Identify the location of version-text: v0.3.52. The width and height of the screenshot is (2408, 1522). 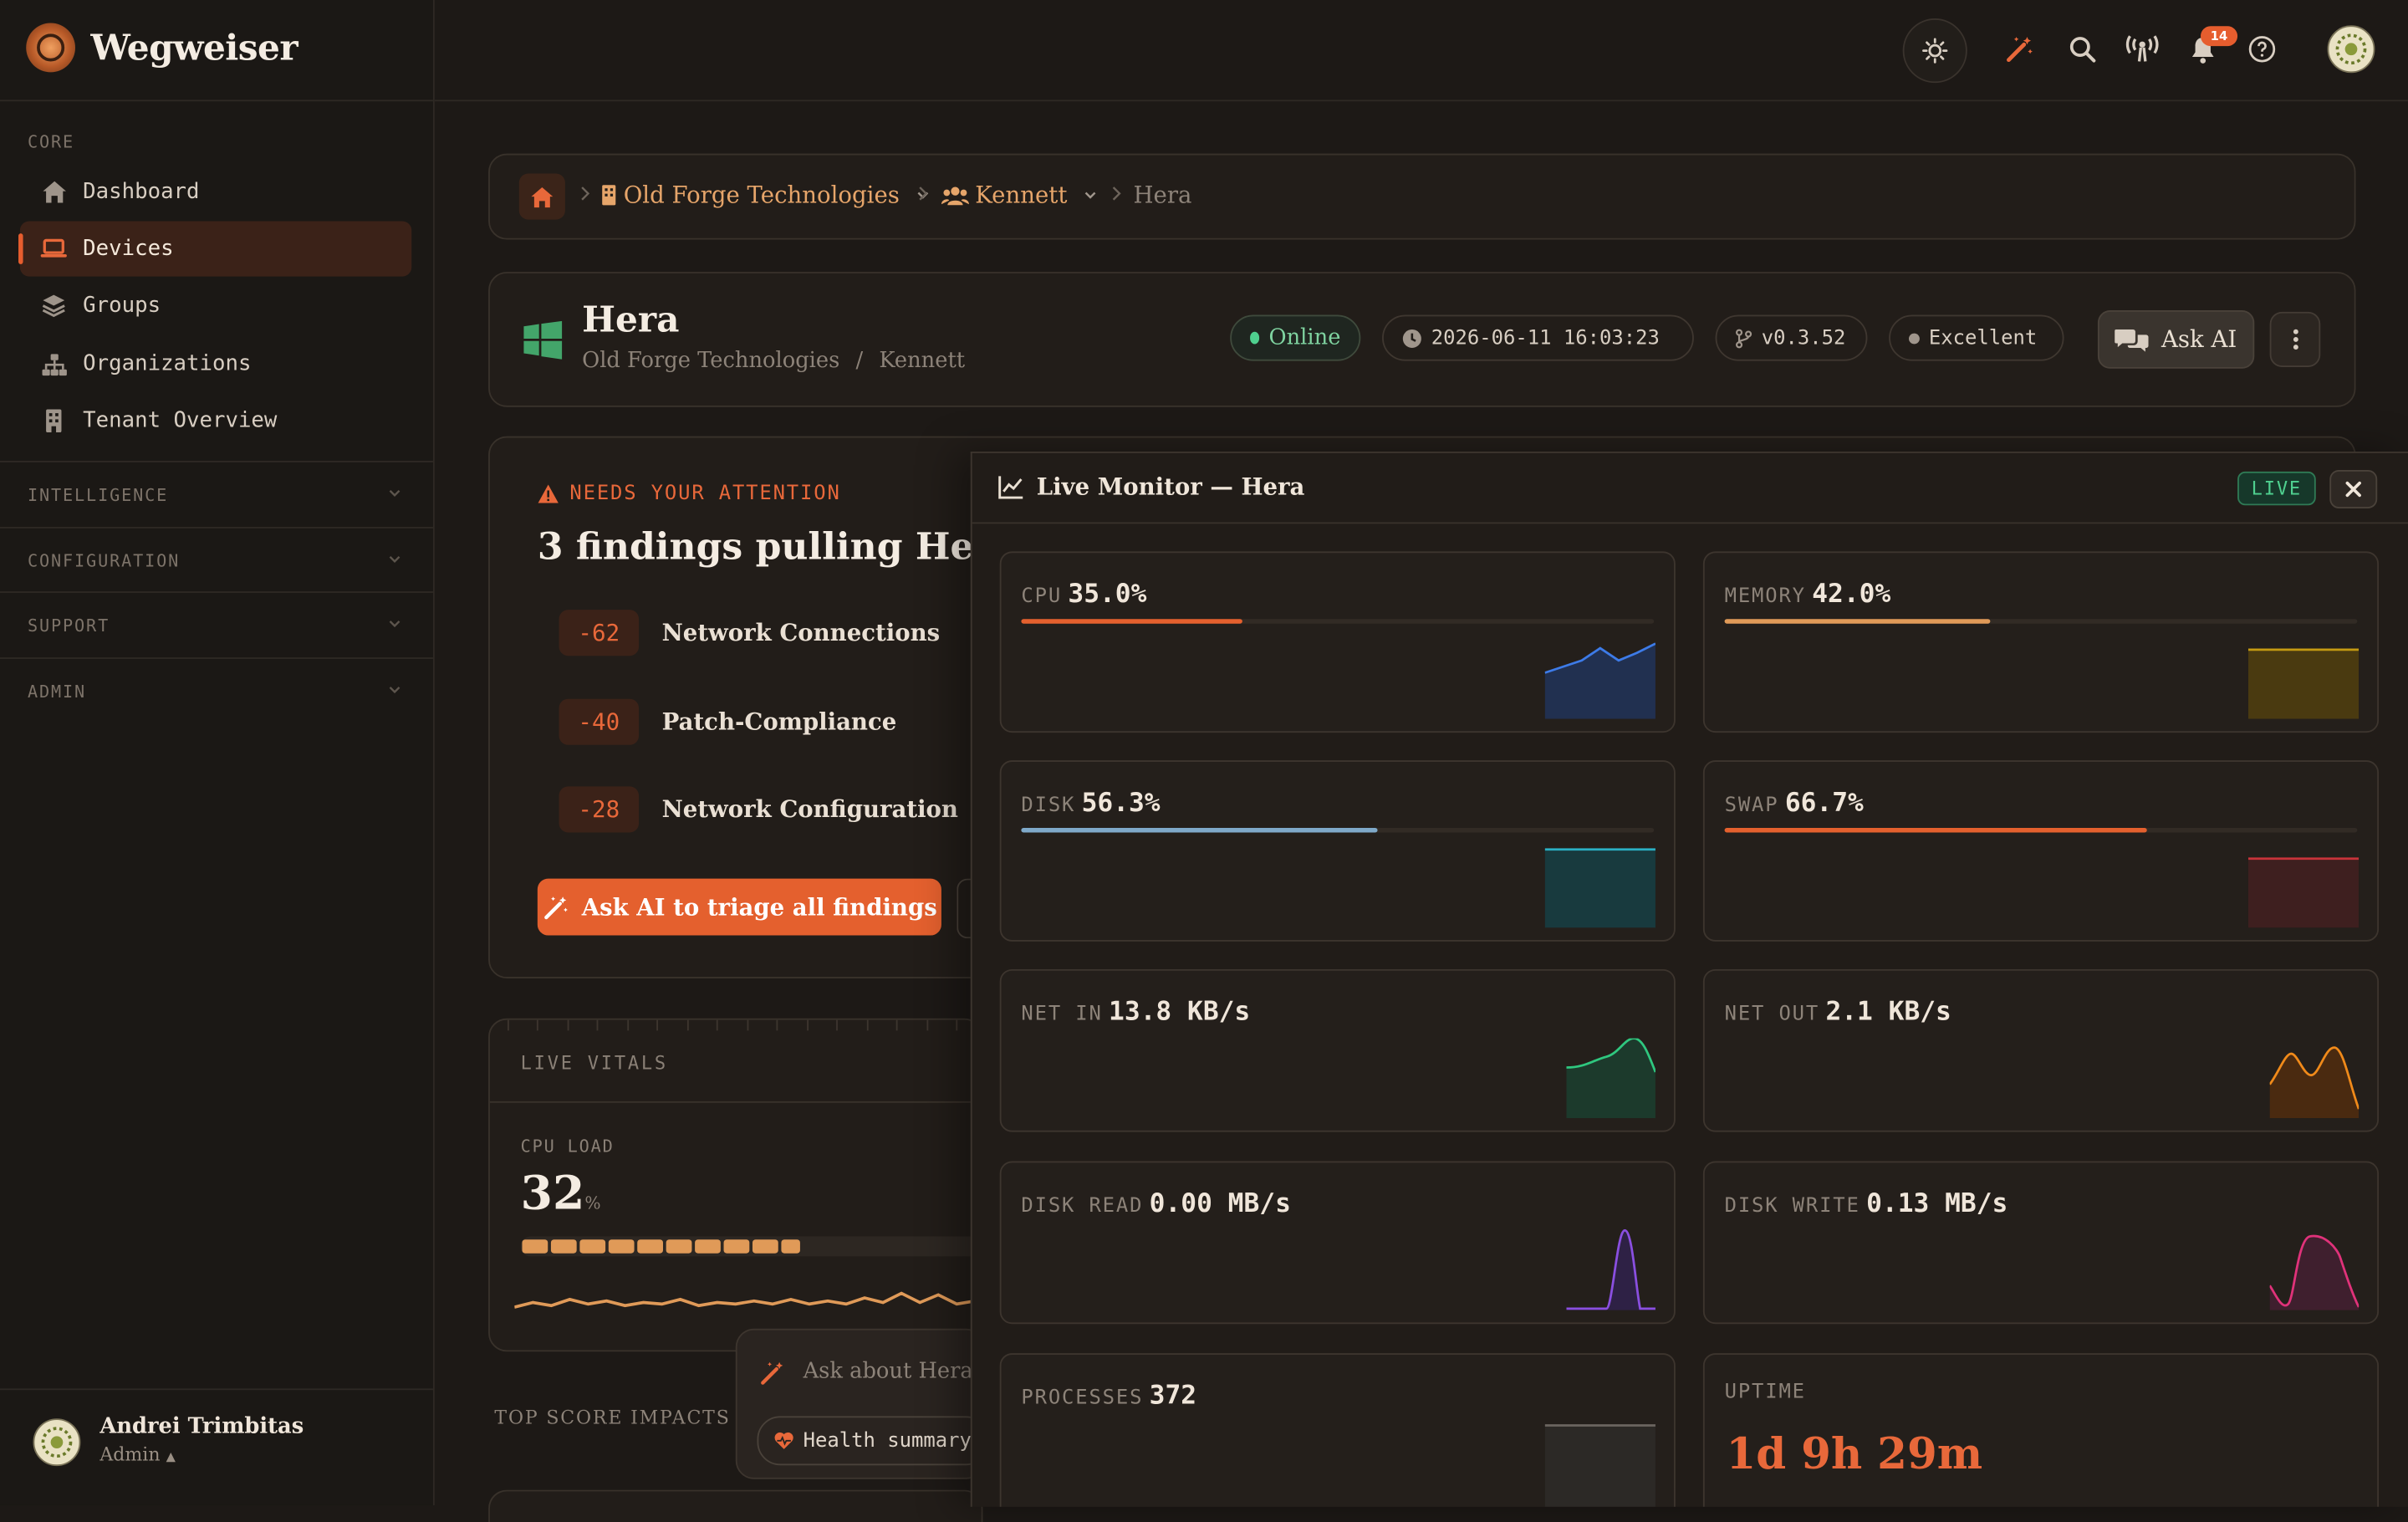
(1804, 338).